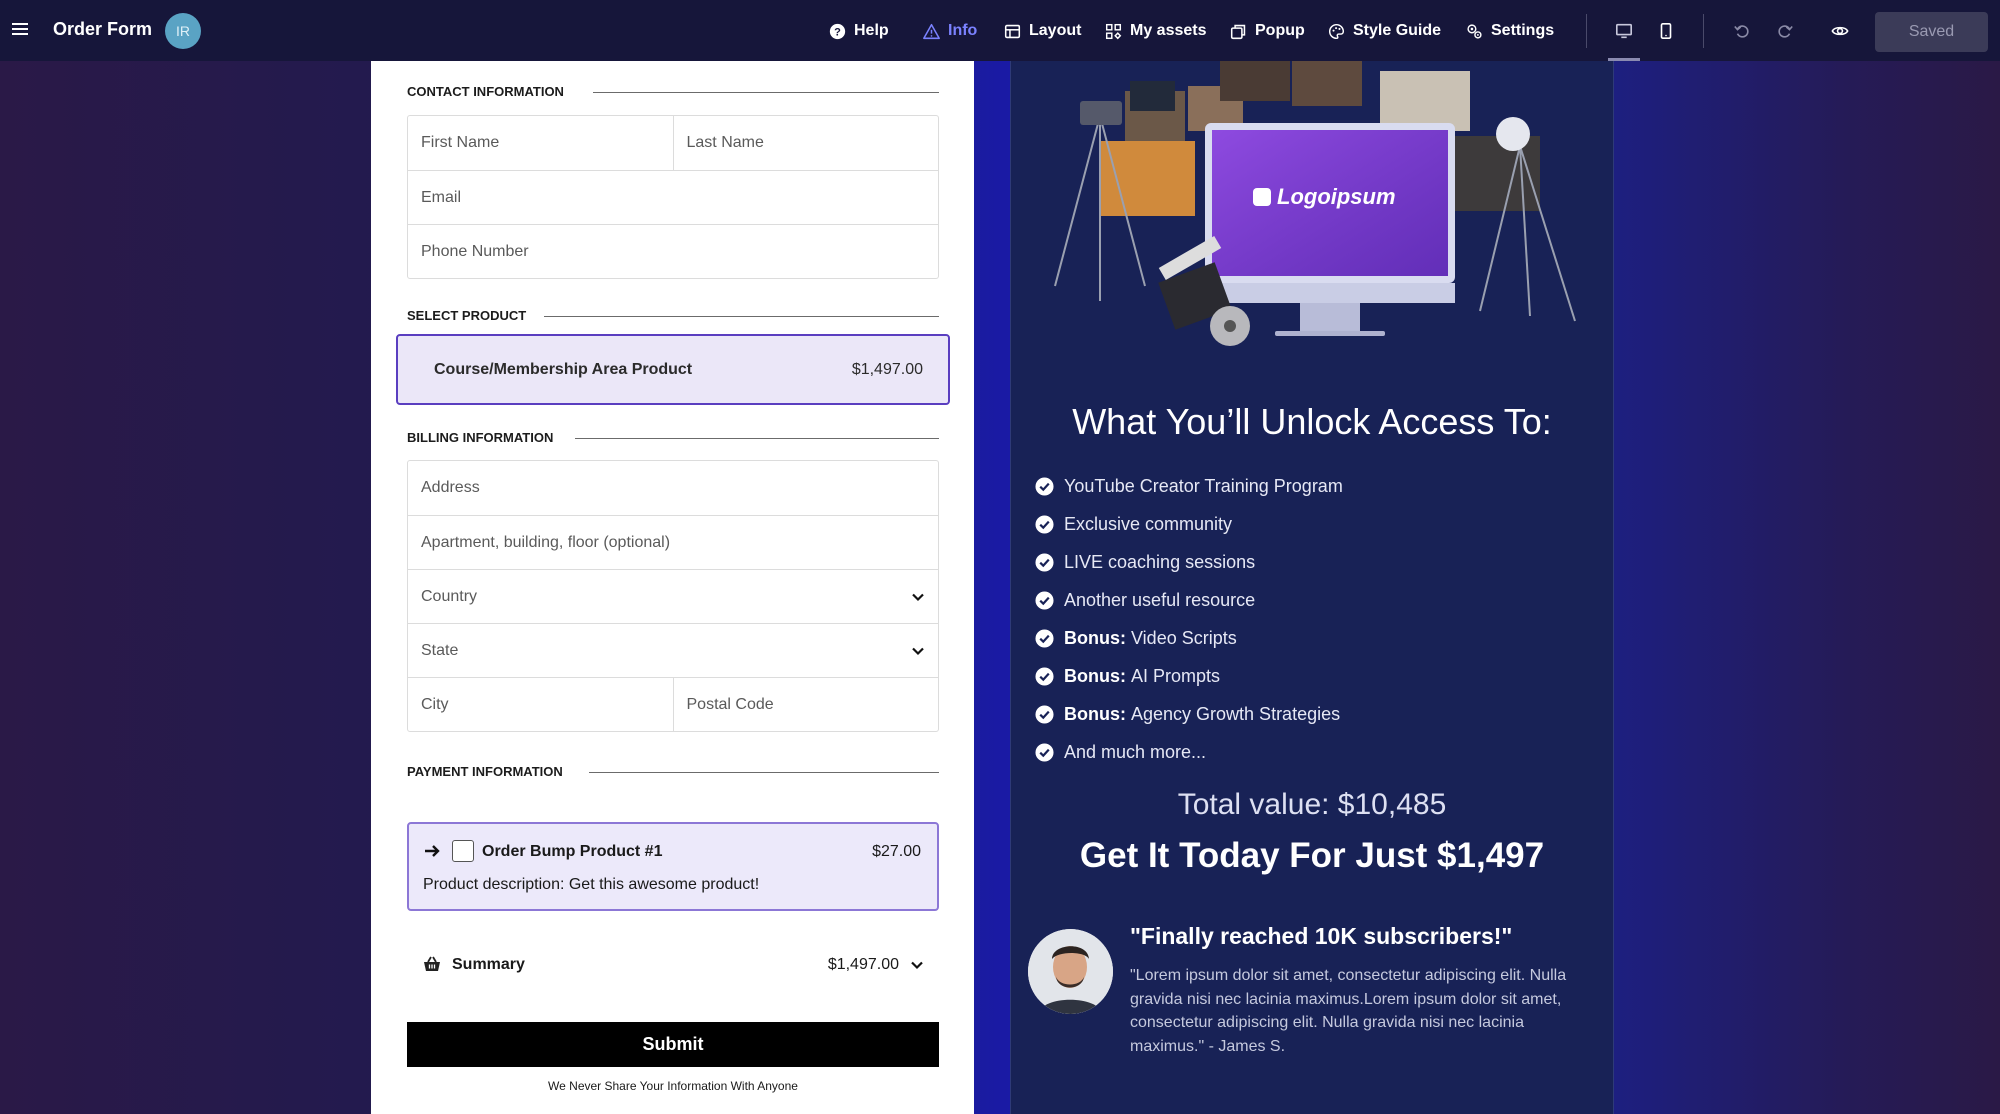  Describe the element at coordinates (673, 965) in the screenshot. I see `order-summary-toggle: Summary $1,497.00` at that location.